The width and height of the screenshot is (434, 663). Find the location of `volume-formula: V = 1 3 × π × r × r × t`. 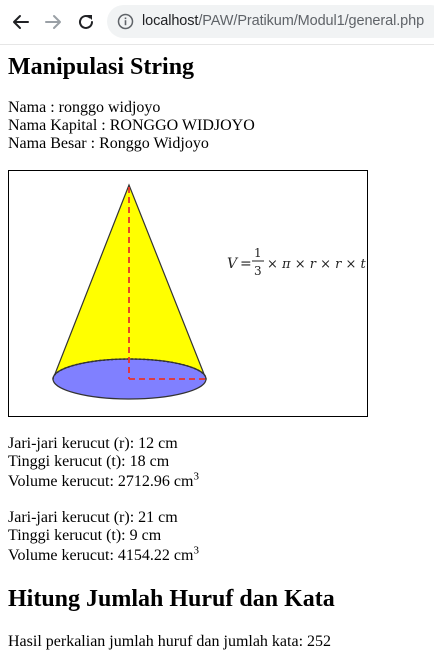

volume-formula: V = 1 3 × π × r × r × t is located at coordinates (296, 262).